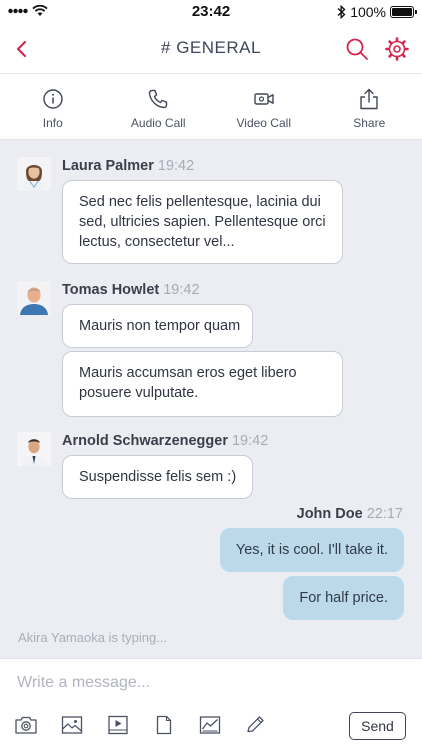 The height and width of the screenshot is (750, 422). What do you see at coordinates (52, 123) in the screenshot?
I see `info-label: Info` at bounding box center [52, 123].